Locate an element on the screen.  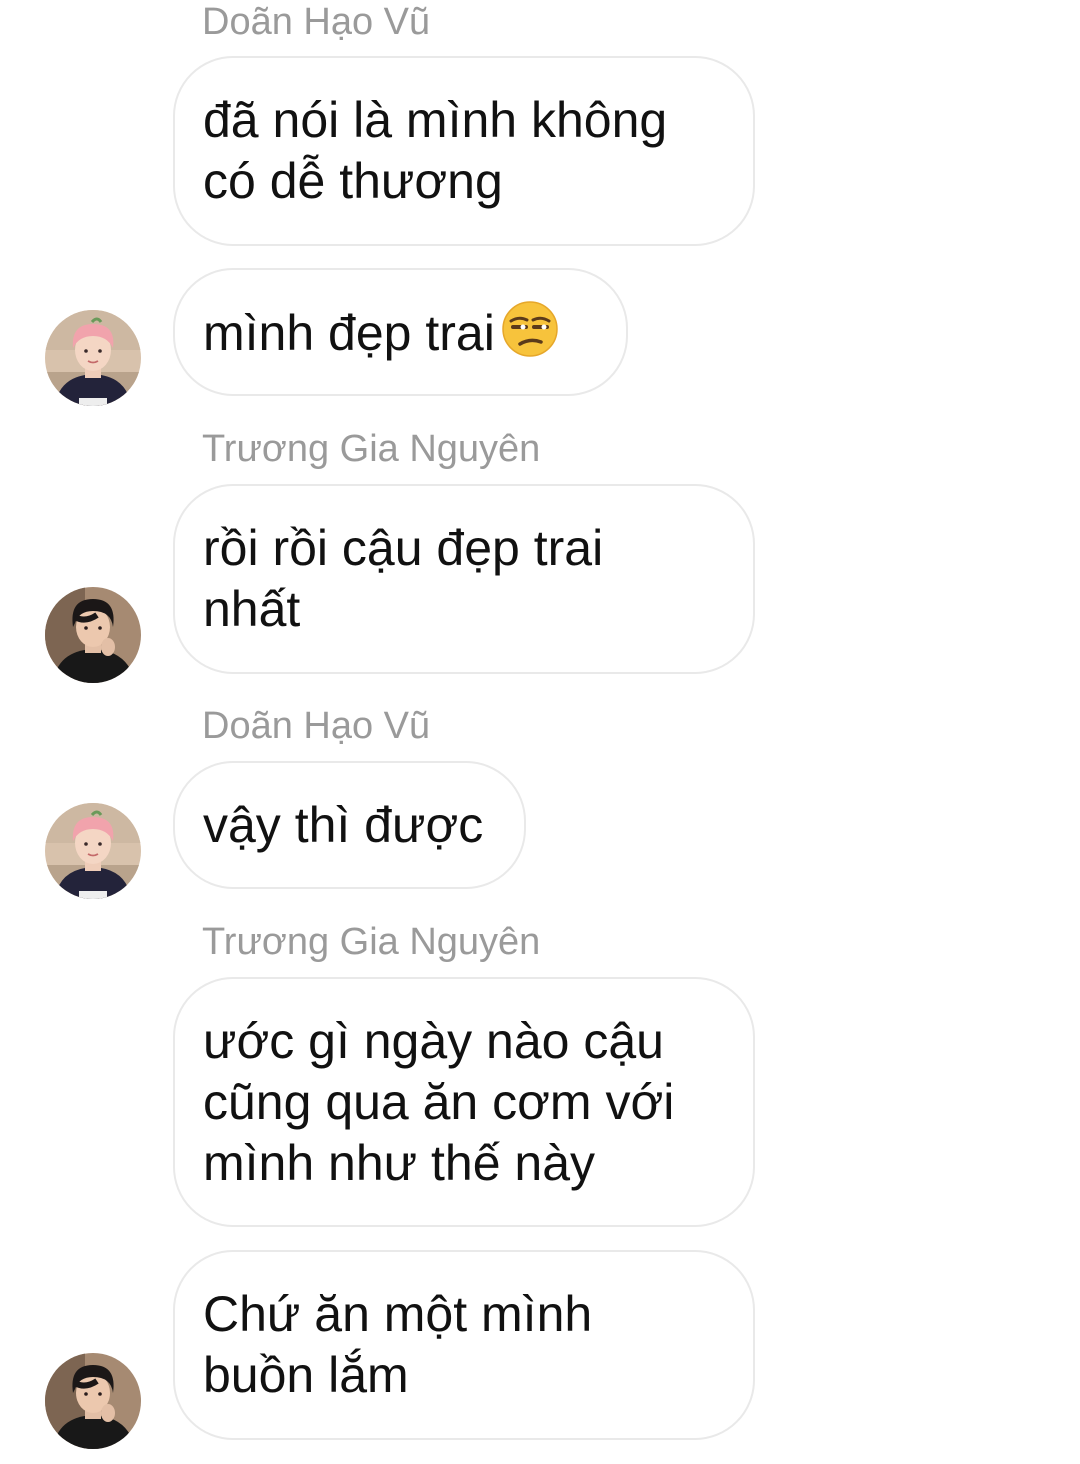
message-text: mình đẹp trai is located at coordinates (381, 332).